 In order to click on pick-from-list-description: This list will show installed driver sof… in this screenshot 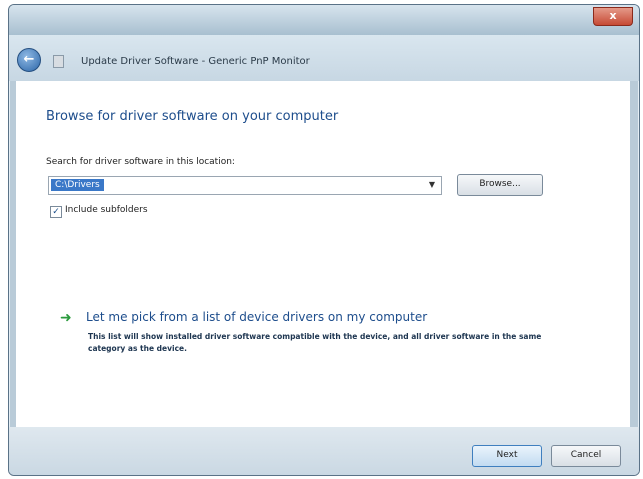, I will do `click(315, 342)`.